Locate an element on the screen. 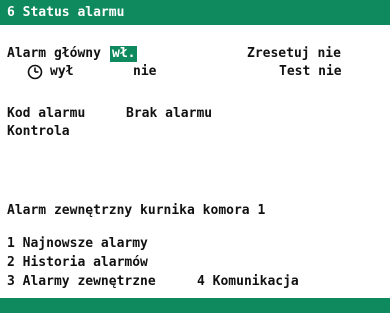 Image resolution: width=390 pixels, height=313 pixels. title-bar: 6 Status alarmu is located at coordinates (195, 12).